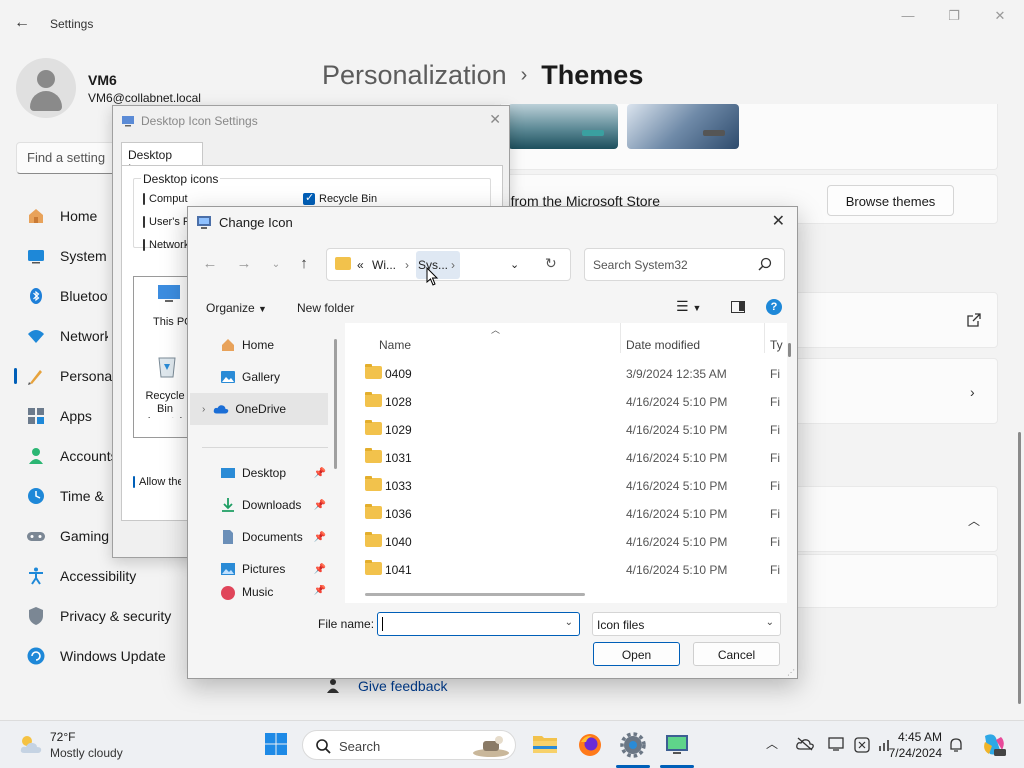 Image resolution: width=1024 pixels, height=768 pixels. I want to click on nav-pane-documents: Documents 📌, so click(259, 537).